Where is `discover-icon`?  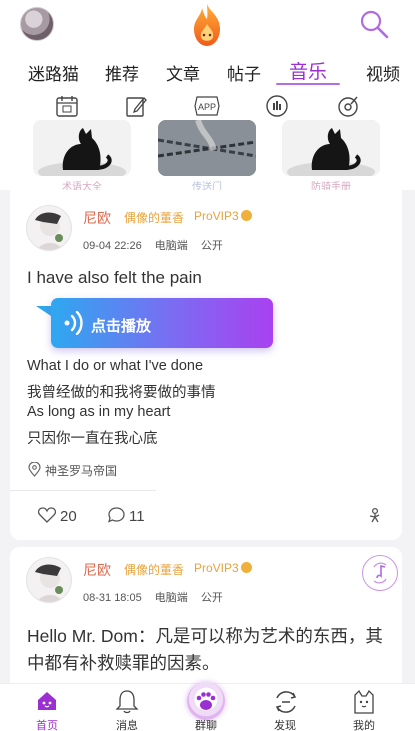 discover-icon is located at coordinates (286, 702).